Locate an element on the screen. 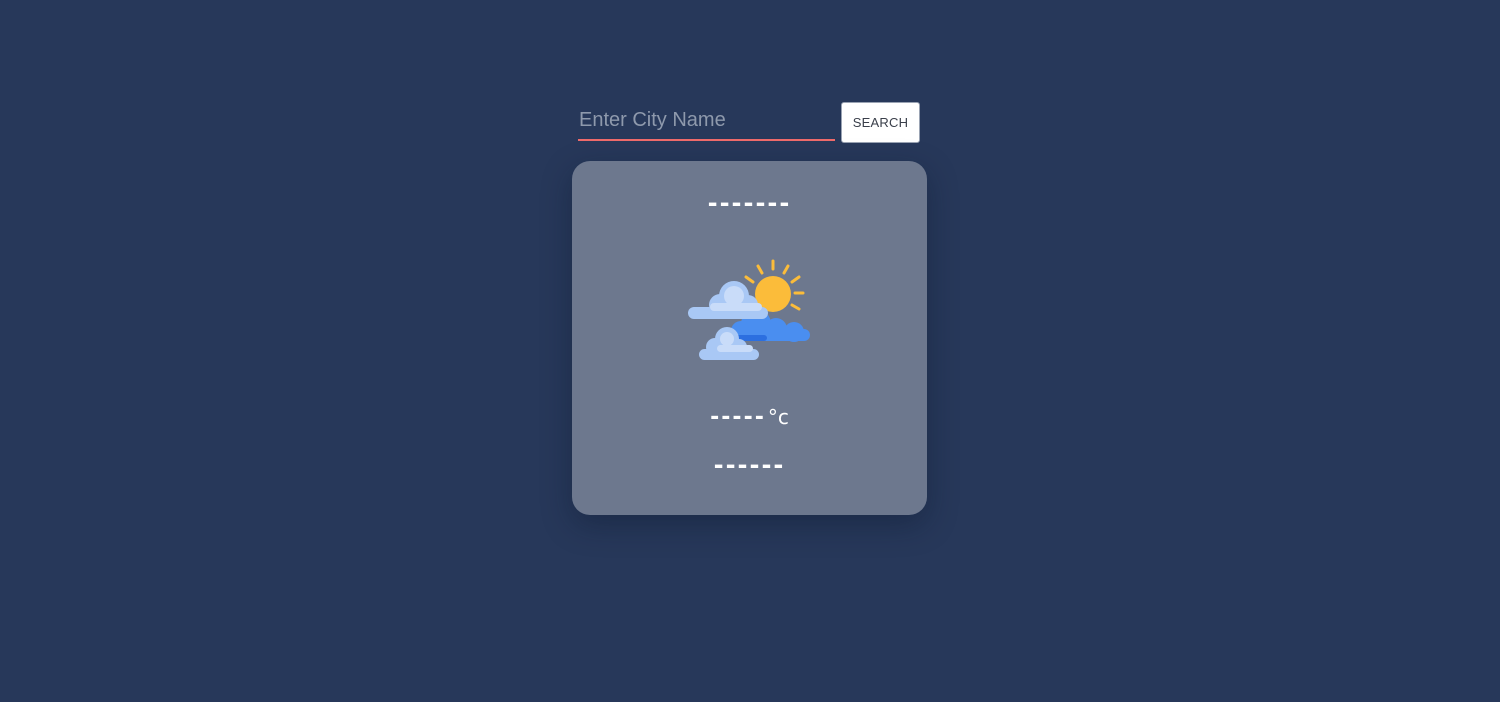 The image size is (1500, 702). temperature-display: ----- °c is located at coordinates (749, 417).